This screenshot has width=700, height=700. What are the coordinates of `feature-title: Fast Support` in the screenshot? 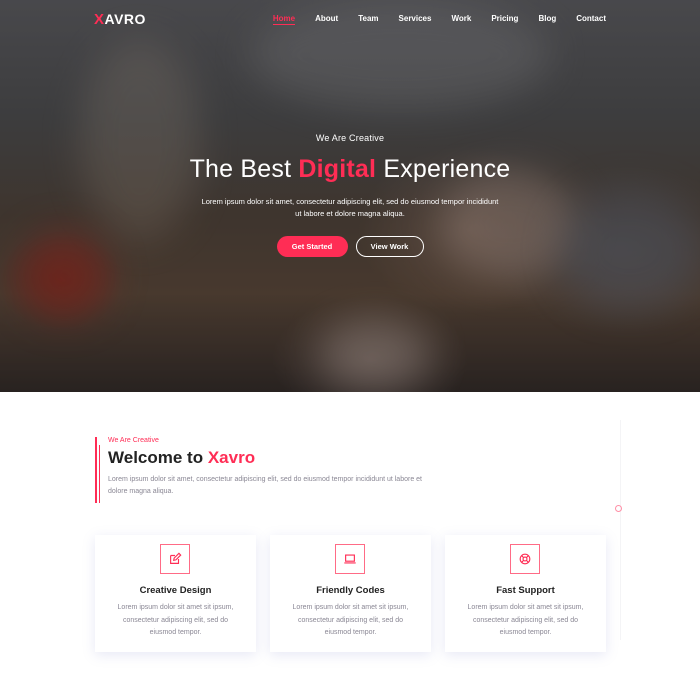 It's located at (525, 590).